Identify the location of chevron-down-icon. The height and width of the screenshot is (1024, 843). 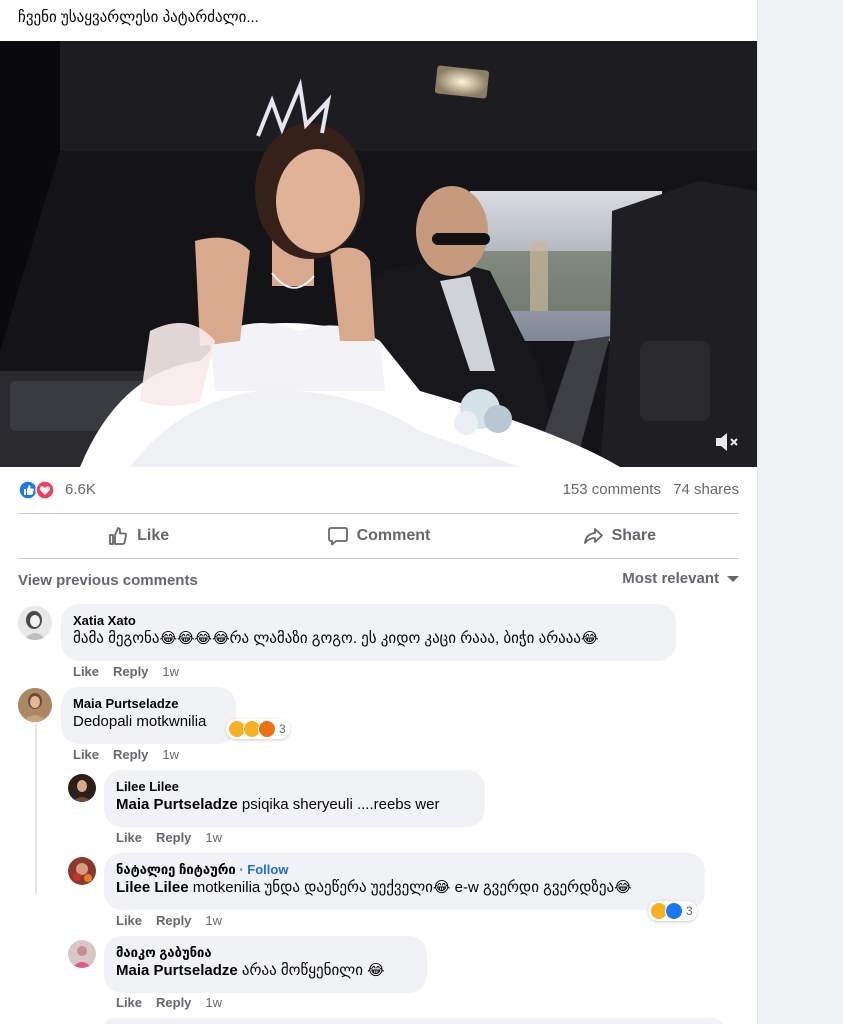
(733, 578).